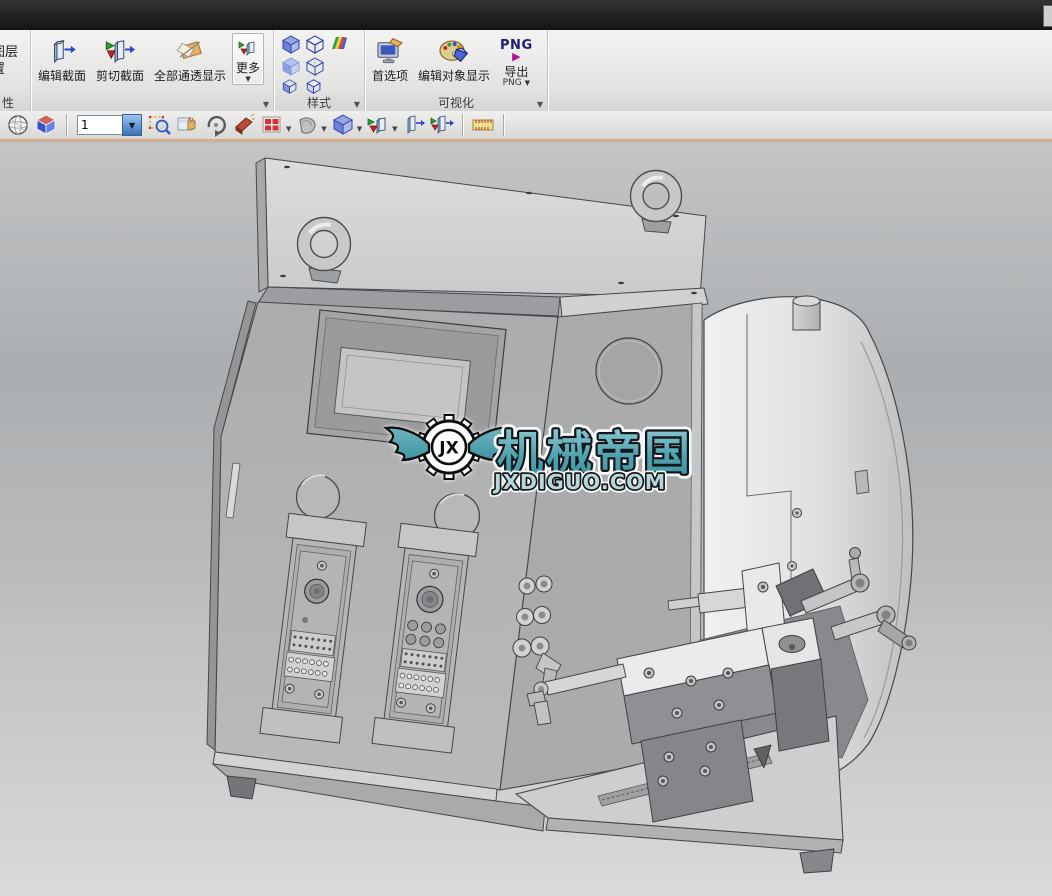  What do you see at coordinates (8, 103) in the screenshot?
I see `clipped-group-label: 性` at bounding box center [8, 103].